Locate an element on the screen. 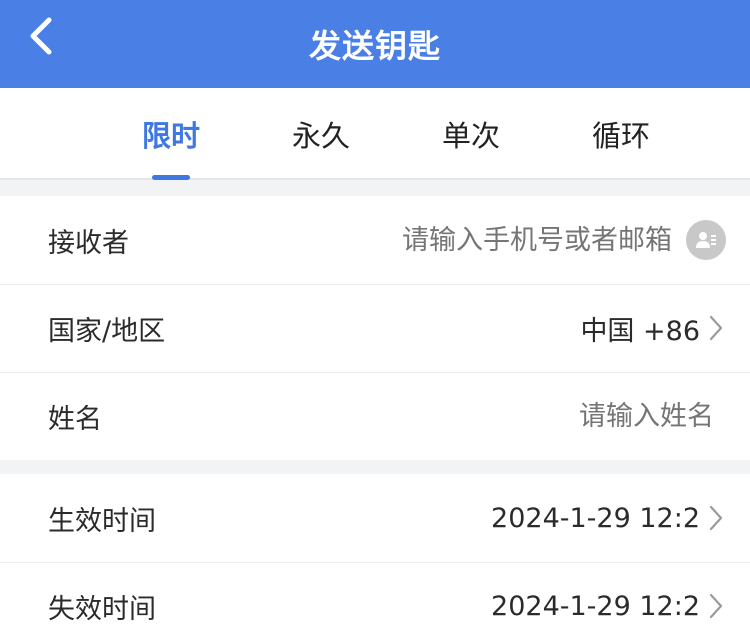 The height and width of the screenshot is (632, 750). effective-time-value: 2024-1-29 12:2 is located at coordinates (595, 518).